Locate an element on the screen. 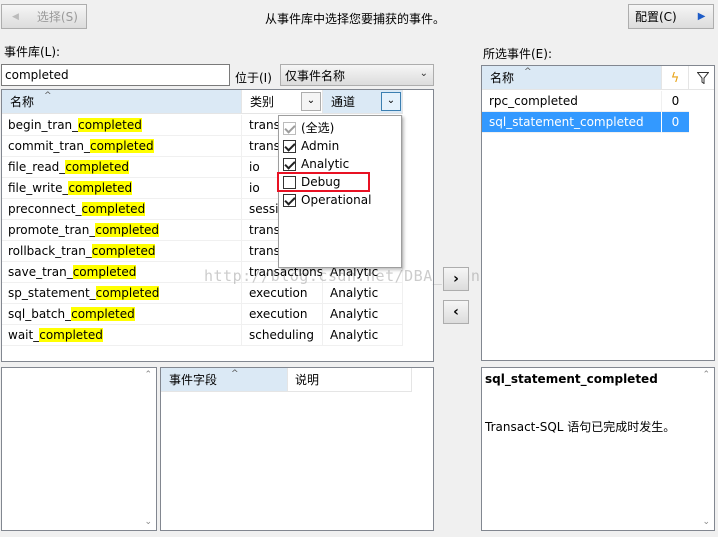  event-fields-panel: 事件字段 ^ 说明 is located at coordinates (297, 449).